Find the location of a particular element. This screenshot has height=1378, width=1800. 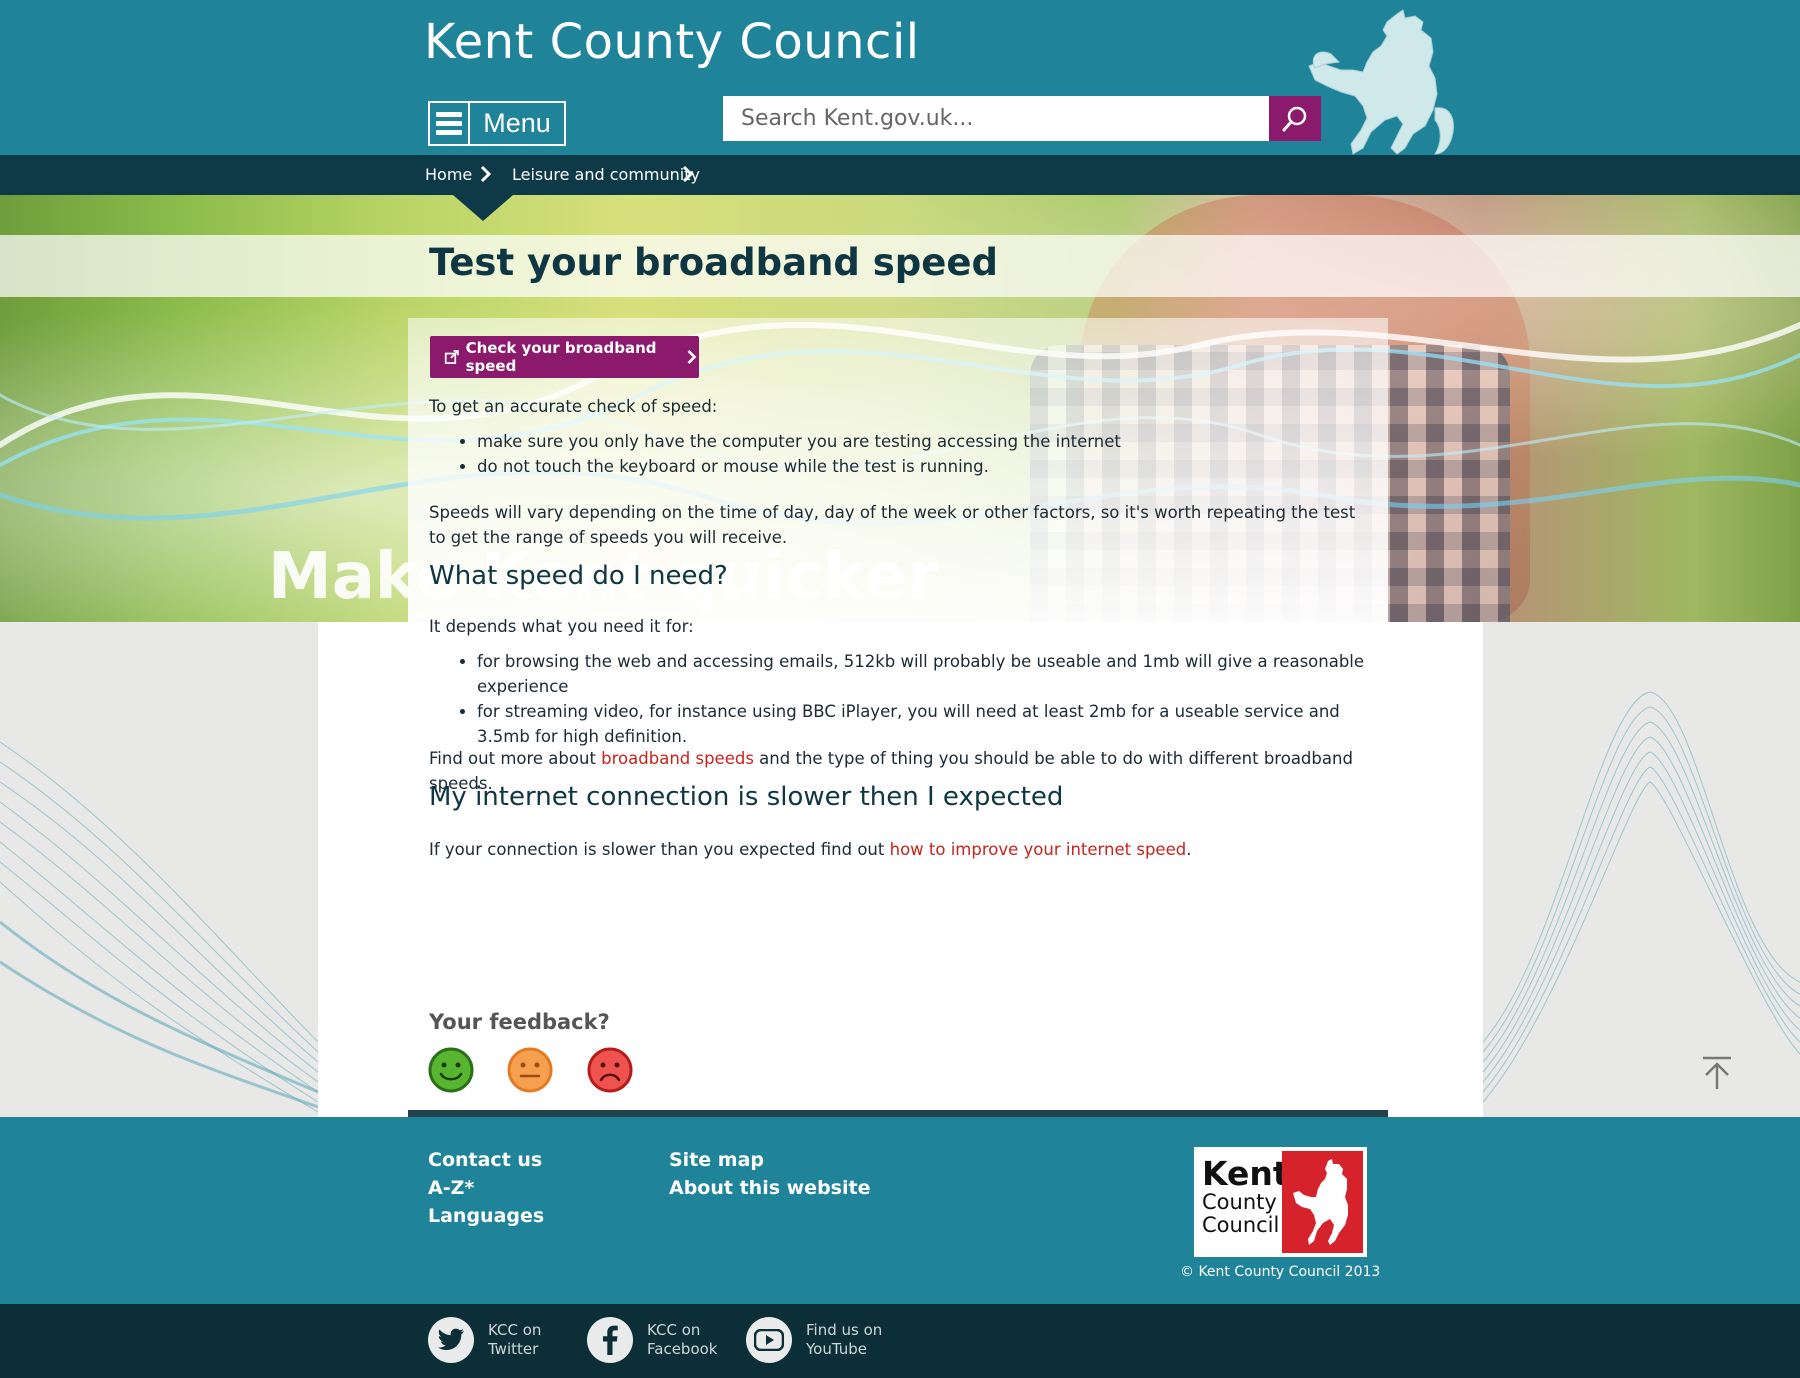

feedback-title: Your feedback? is located at coordinates (519, 1022).